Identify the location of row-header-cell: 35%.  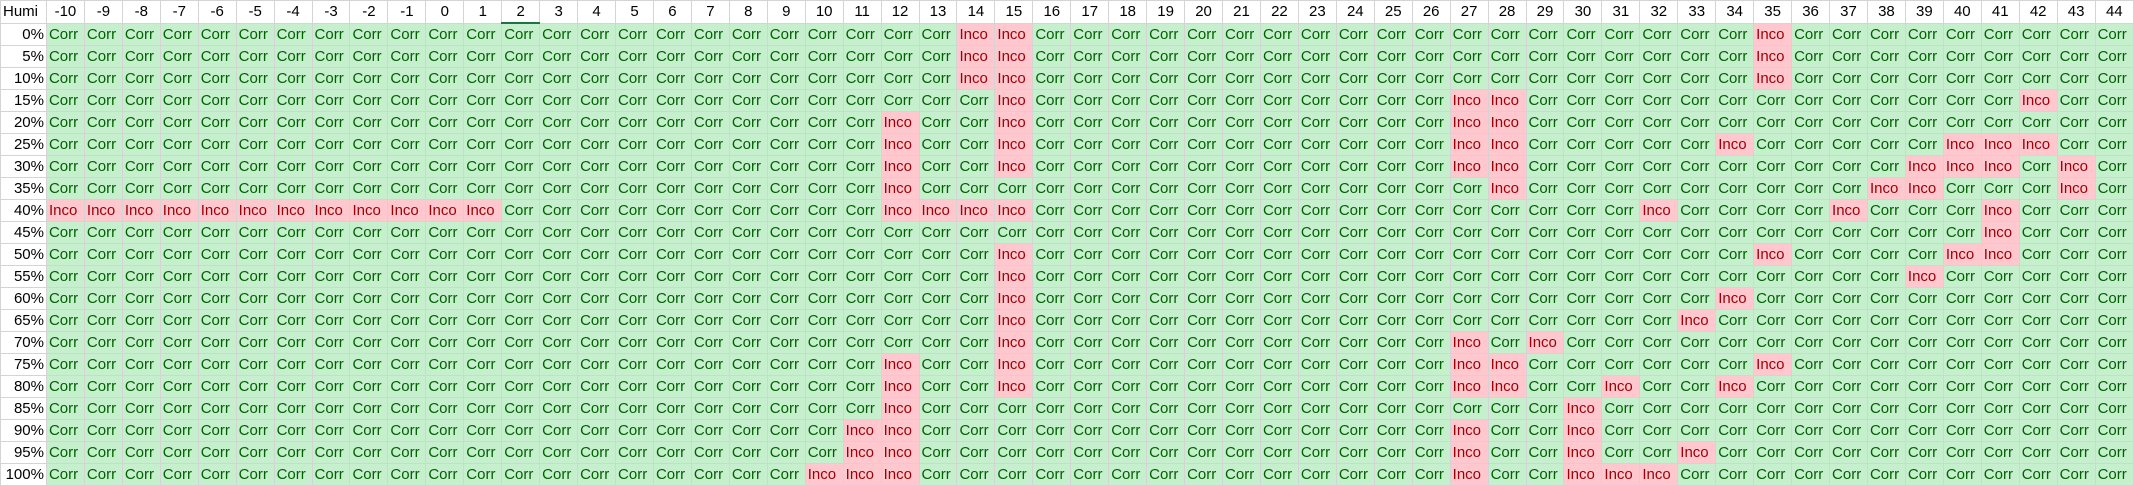
(23, 188).